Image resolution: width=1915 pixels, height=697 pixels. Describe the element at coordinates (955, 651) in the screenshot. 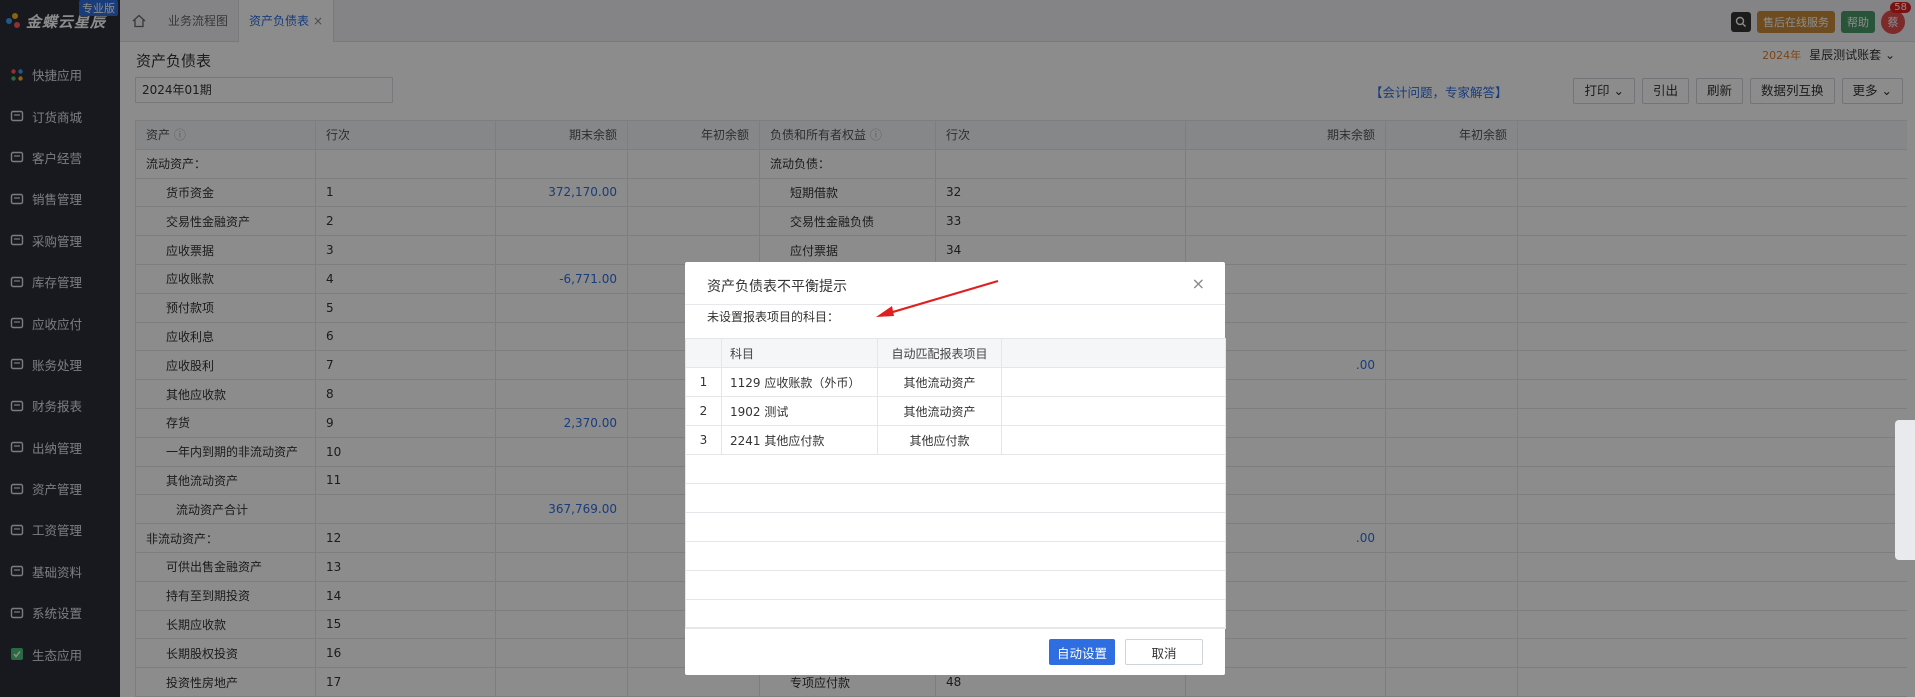

I see `dialog-footer: 自动设置 取消` at that location.